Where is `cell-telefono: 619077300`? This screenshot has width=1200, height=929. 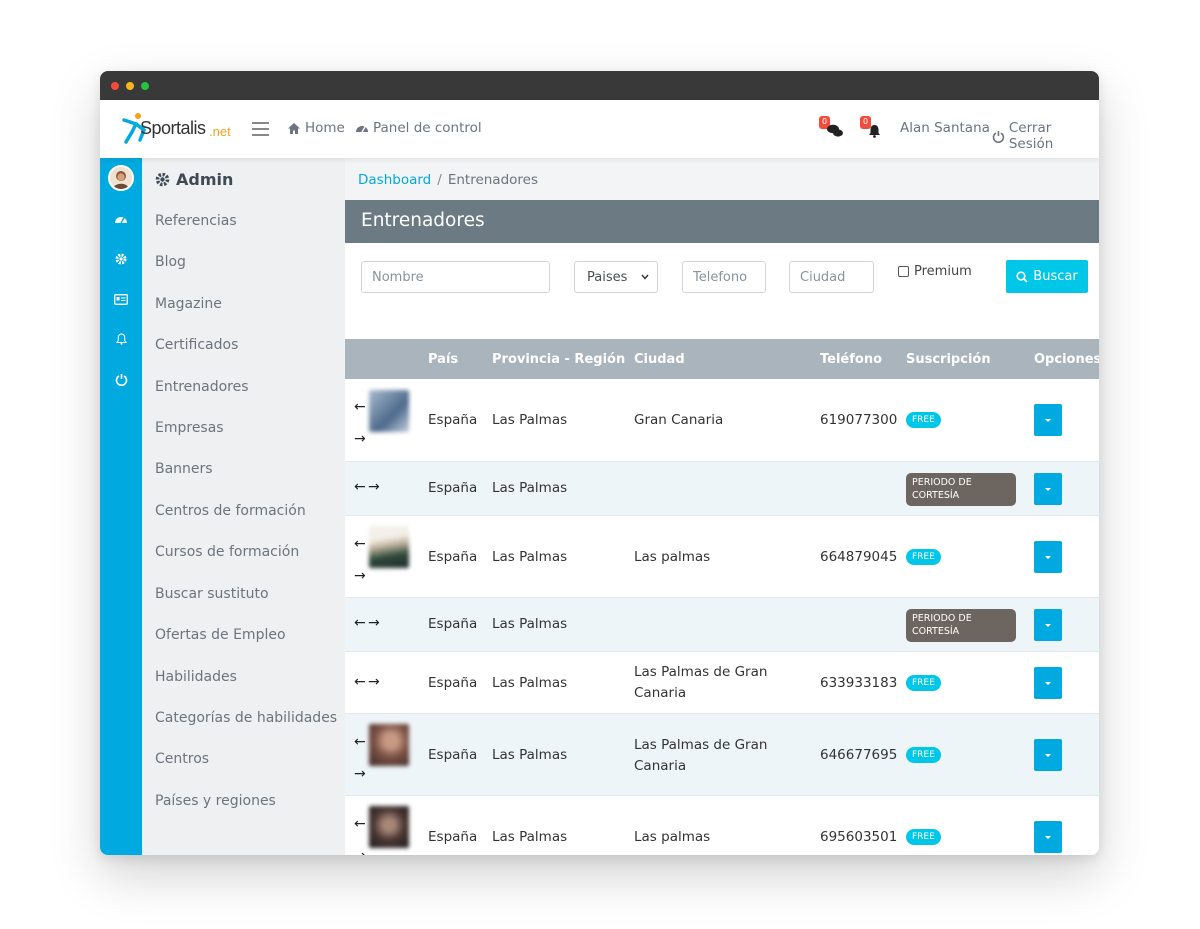
cell-telefono: 619077300 is located at coordinates (859, 420).